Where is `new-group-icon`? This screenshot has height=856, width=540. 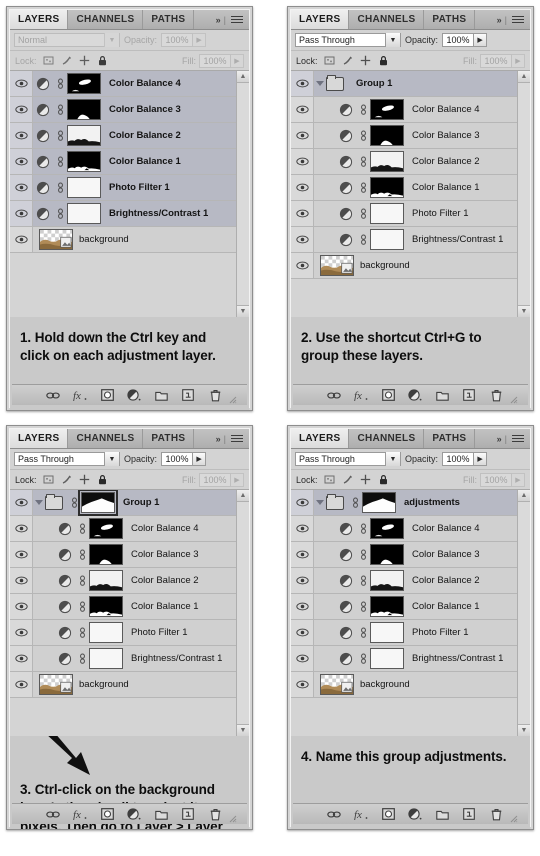 new-group-icon is located at coordinates (442, 395).